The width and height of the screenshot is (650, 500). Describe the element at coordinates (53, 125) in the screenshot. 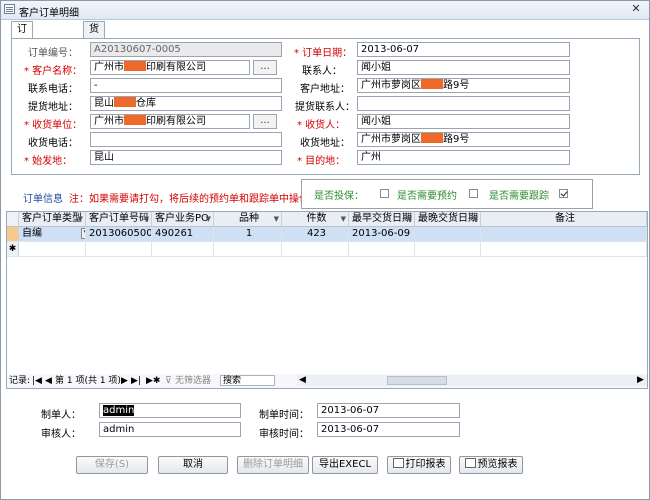

I see `consignee-unit-label: * 收货单位：` at that location.